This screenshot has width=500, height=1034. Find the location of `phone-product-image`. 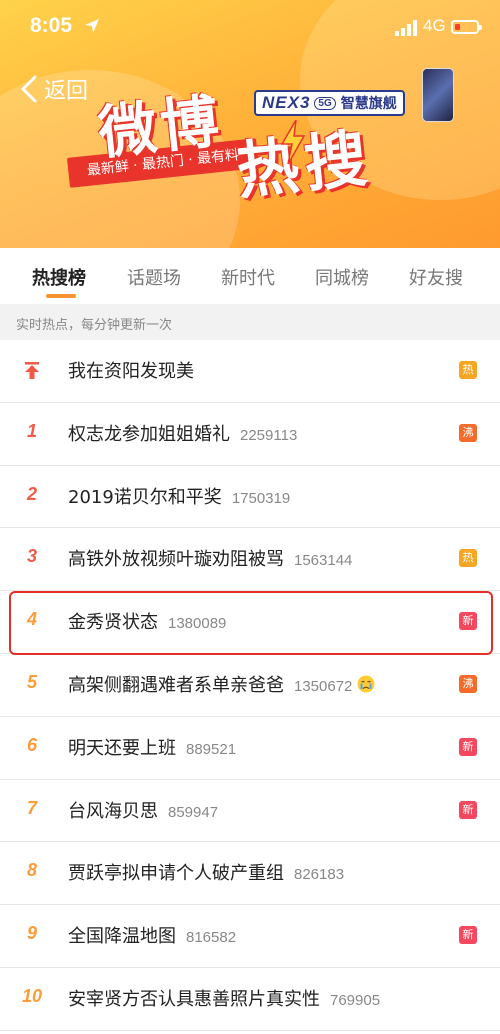

phone-product-image is located at coordinates (438, 95).